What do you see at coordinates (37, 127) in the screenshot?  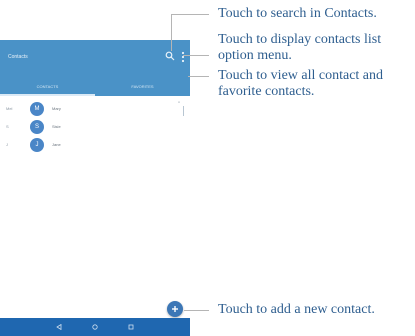 I see `avatar: S` at bounding box center [37, 127].